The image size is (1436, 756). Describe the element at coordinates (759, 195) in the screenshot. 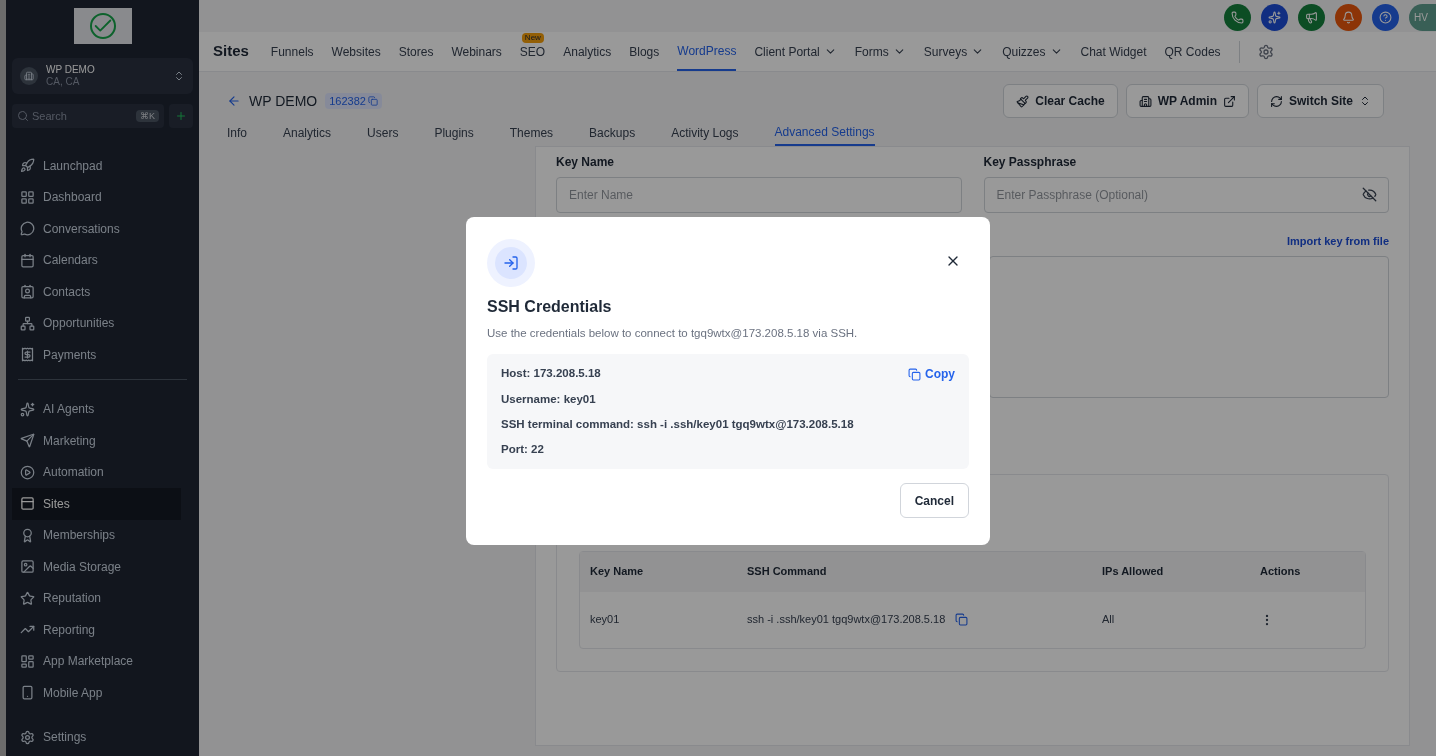

I see `input-field: Enter Name` at that location.